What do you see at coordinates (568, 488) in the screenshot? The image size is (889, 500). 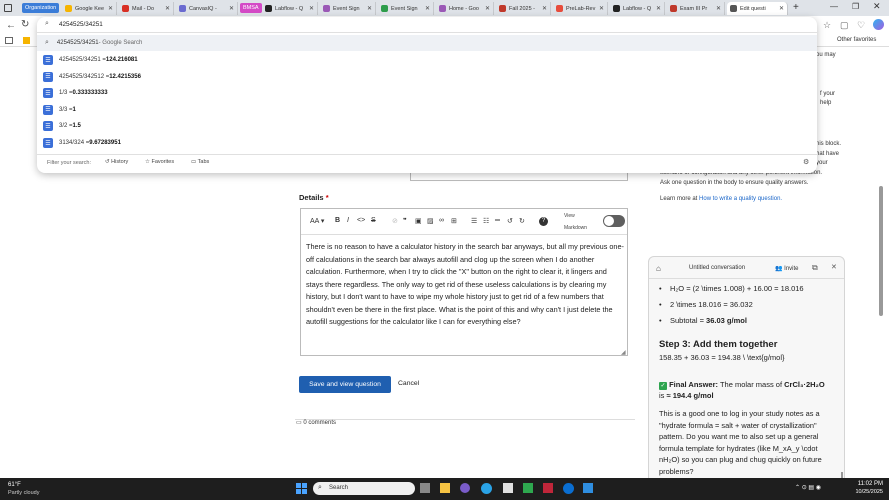 I see `hp-icon` at bounding box center [568, 488].